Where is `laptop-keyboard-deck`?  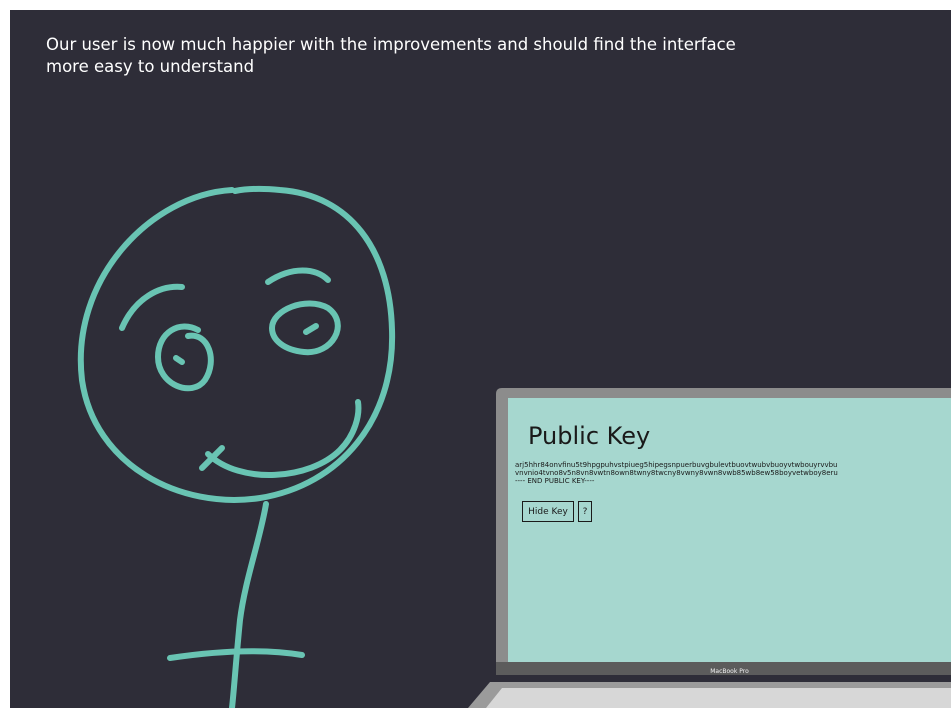
laptop-keyboard-deck is located at coordinates (718, 698).